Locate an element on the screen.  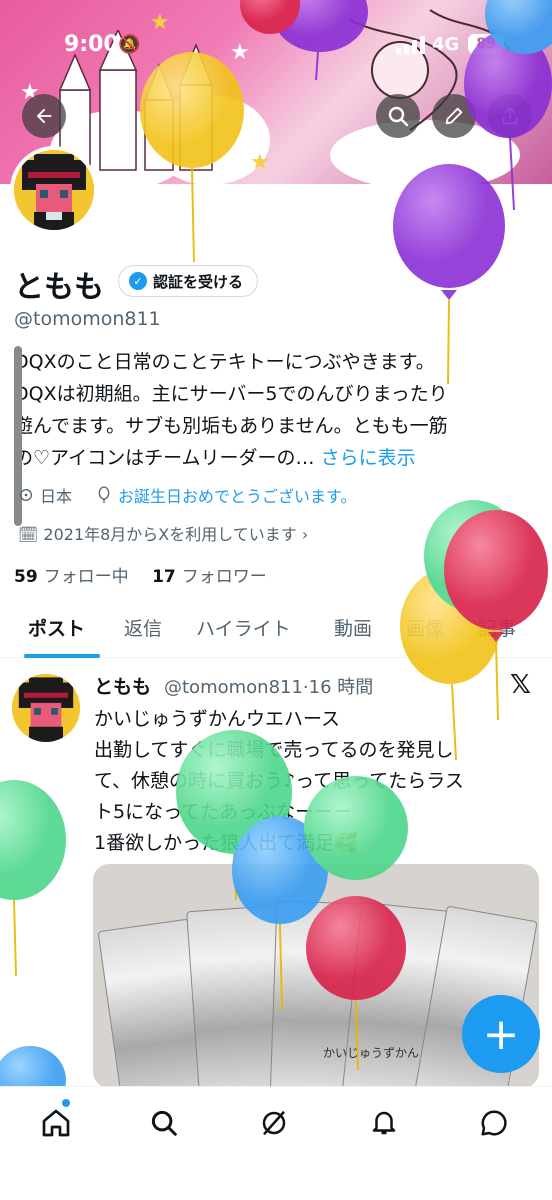
bottom-navigation is located at coordinates (276, 1143).